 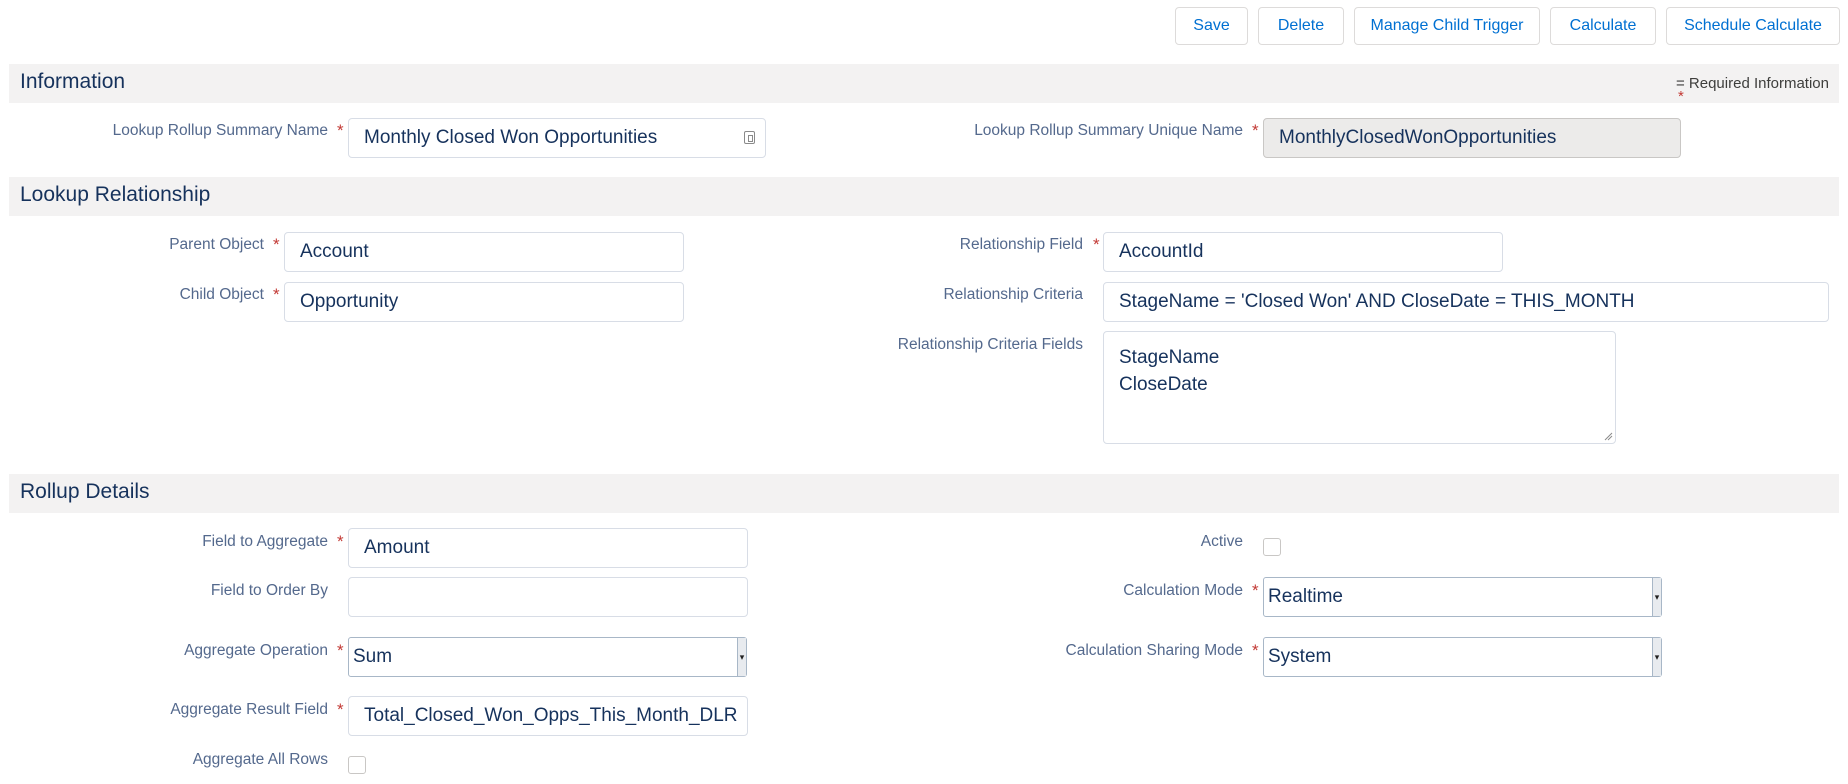 I want to click on unique-name-field: MonthlyClosedWonOpportunities, so click(x=1472, y=138).